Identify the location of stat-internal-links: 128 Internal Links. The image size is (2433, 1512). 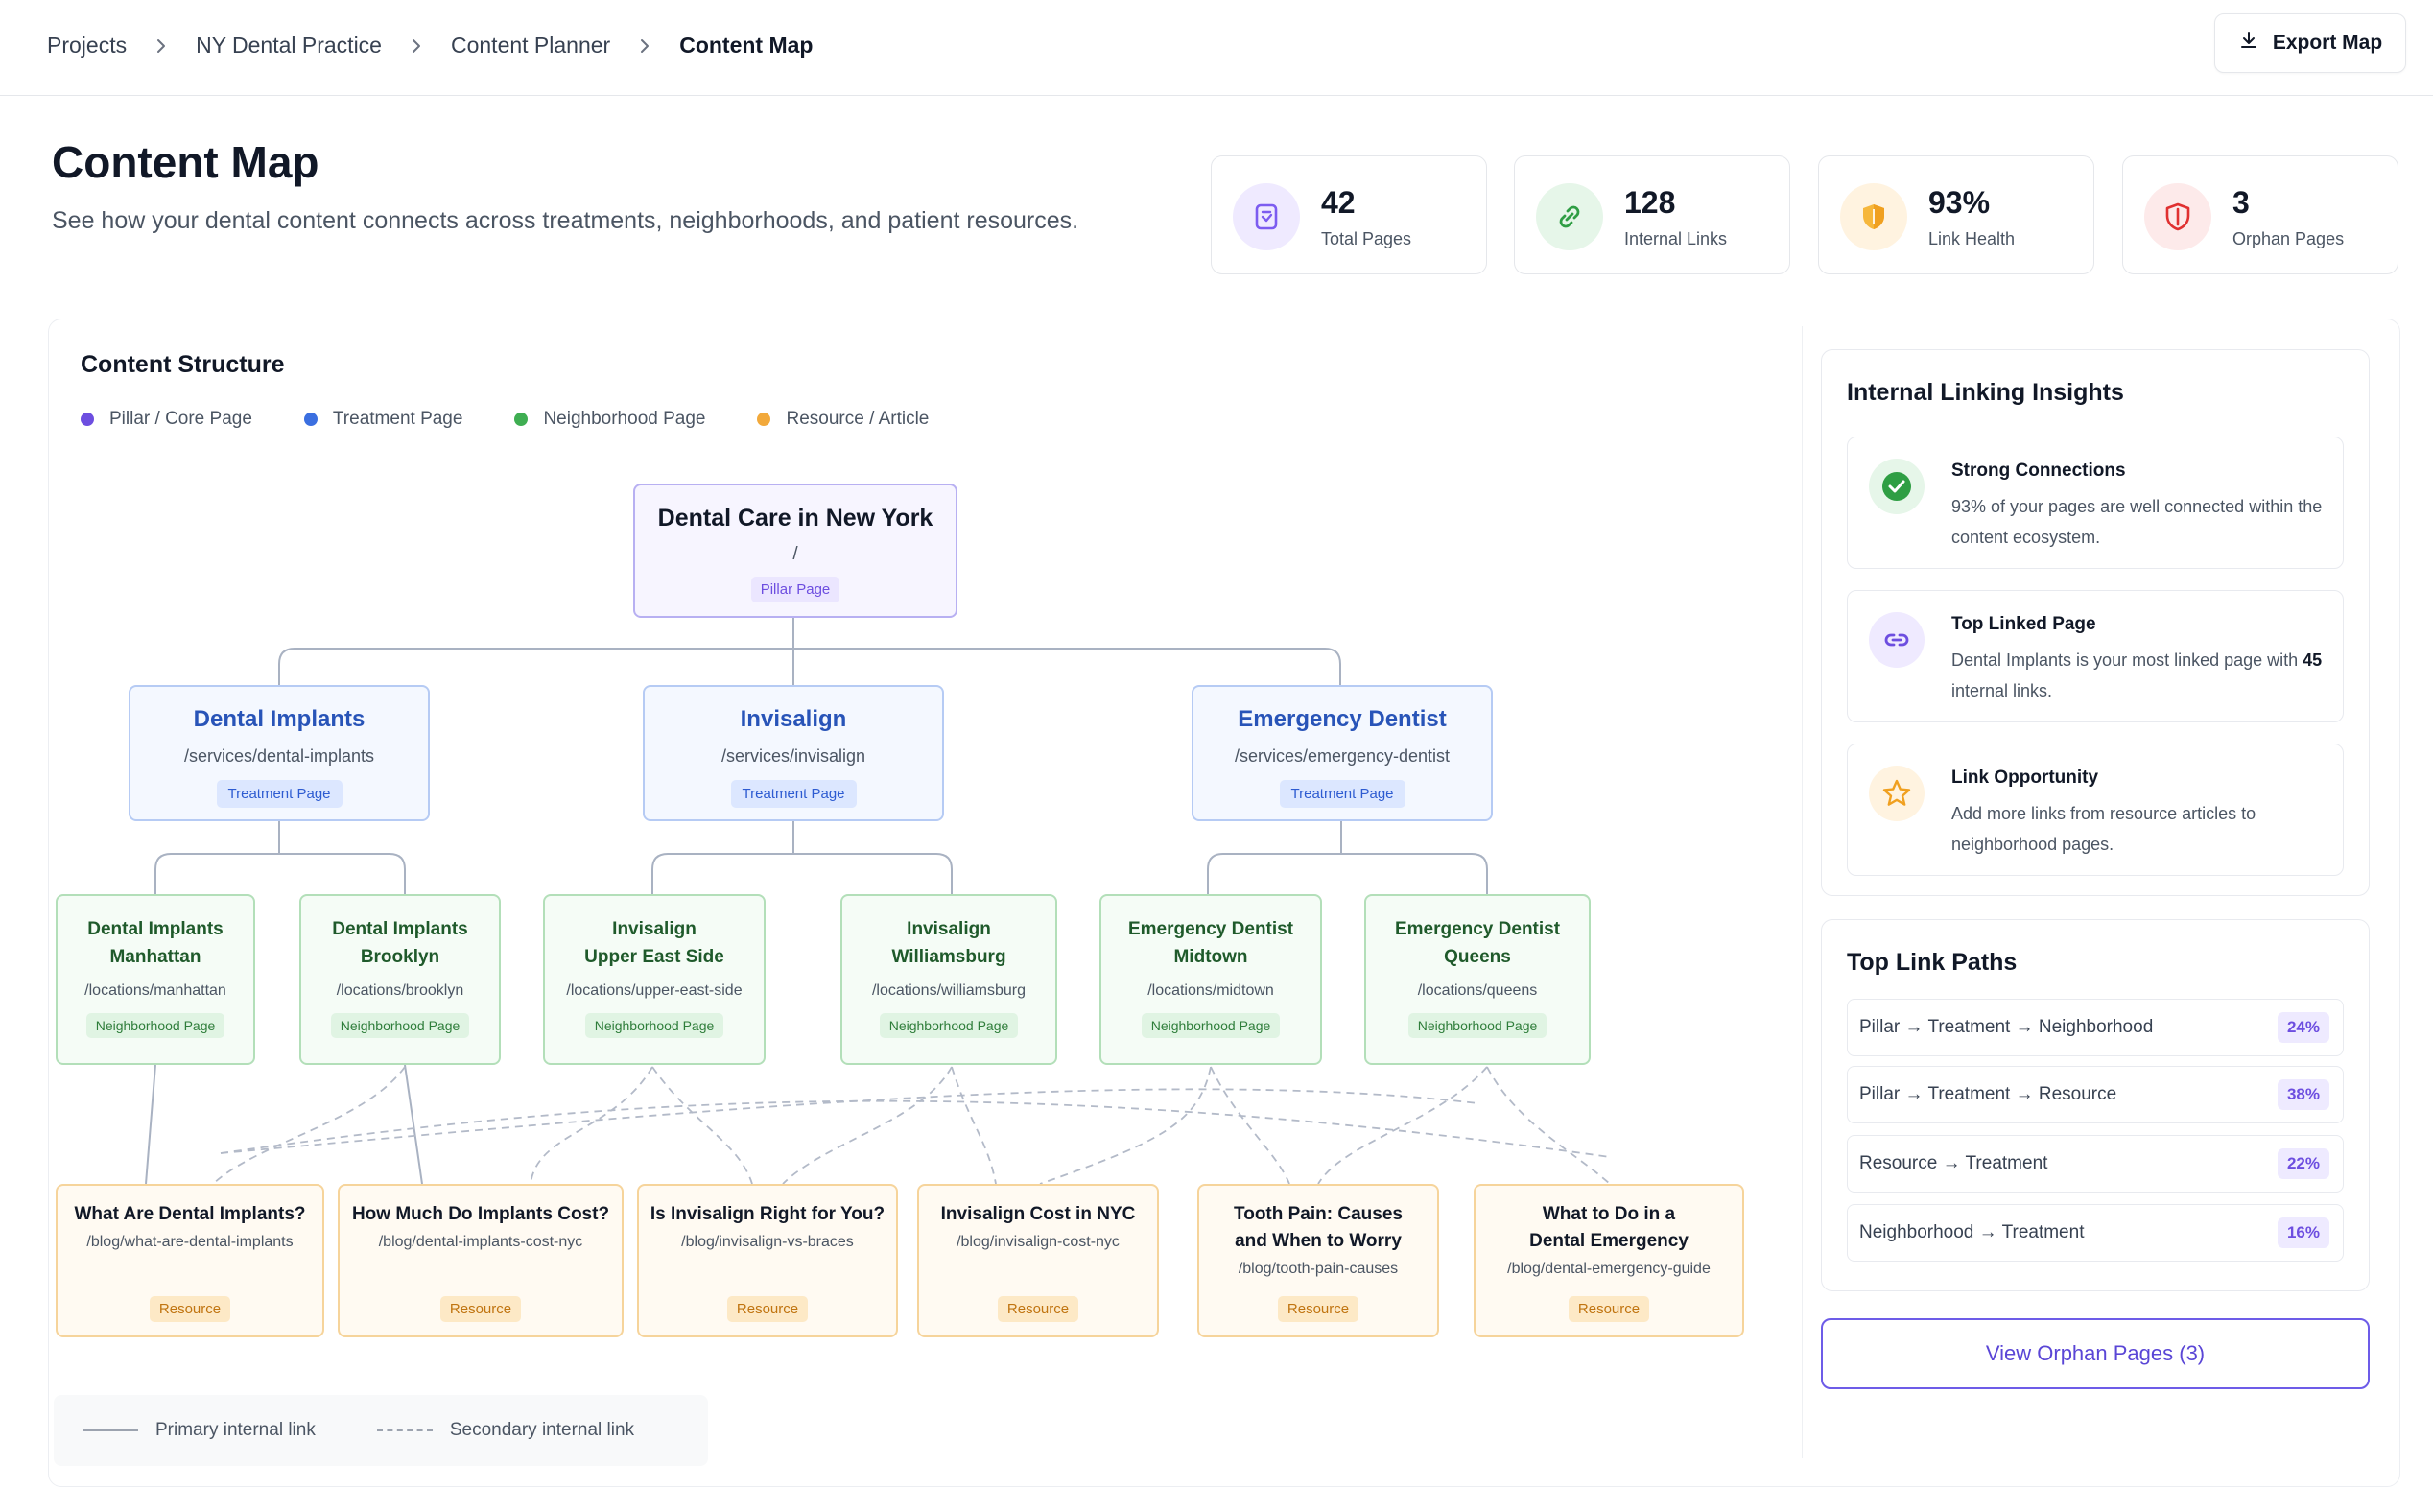
(1652, 214).